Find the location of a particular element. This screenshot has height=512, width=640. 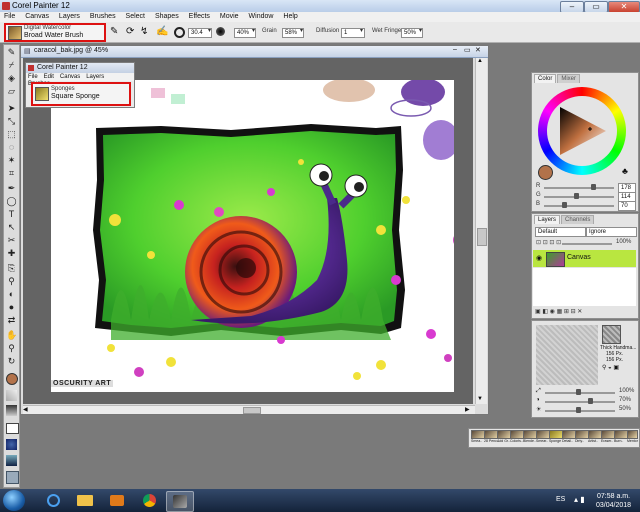

paper-brightness-value: 50% is located at coordinates (625, 409).